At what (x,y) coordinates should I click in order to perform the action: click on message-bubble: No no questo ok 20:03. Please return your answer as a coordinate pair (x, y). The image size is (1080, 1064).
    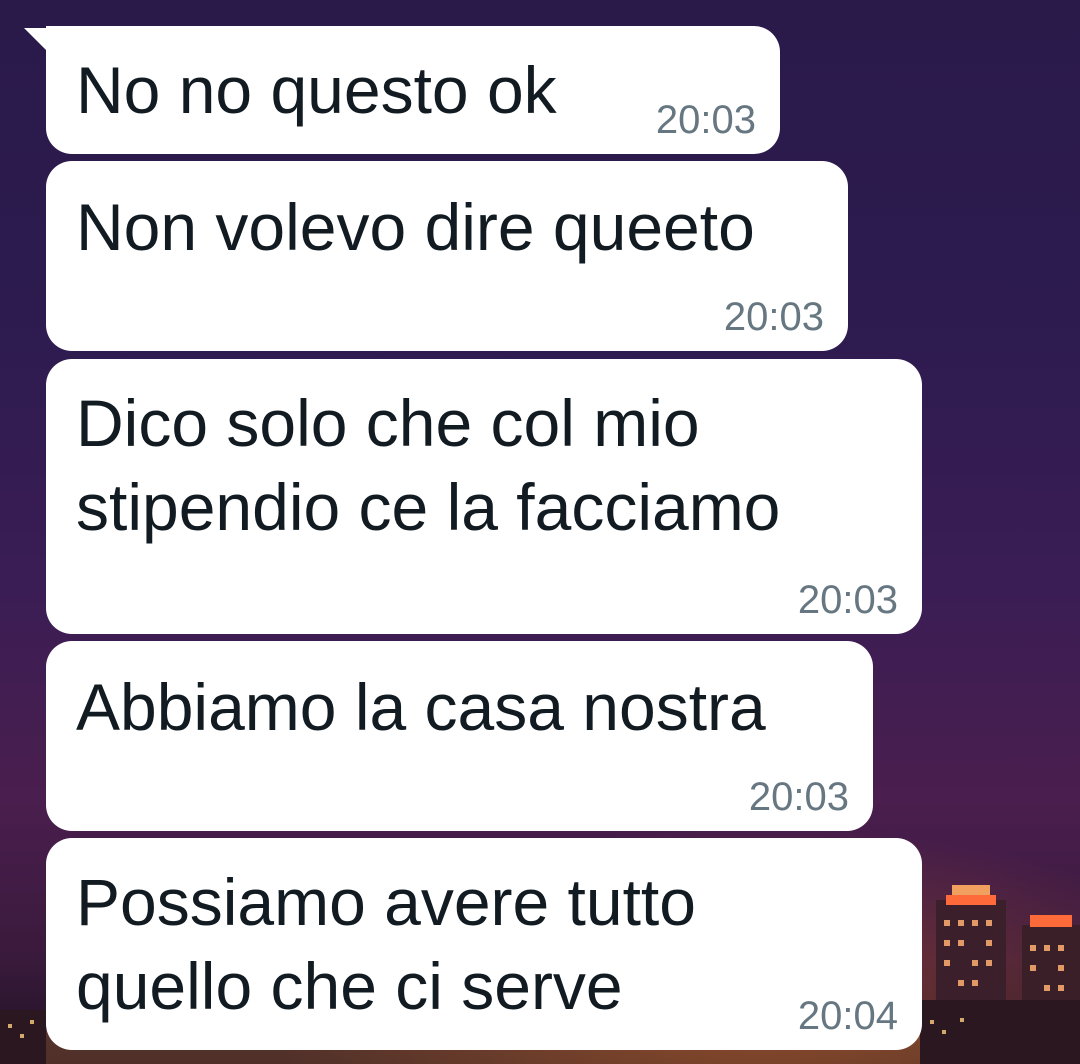
    Looking at the image, I should click on (413, 90).